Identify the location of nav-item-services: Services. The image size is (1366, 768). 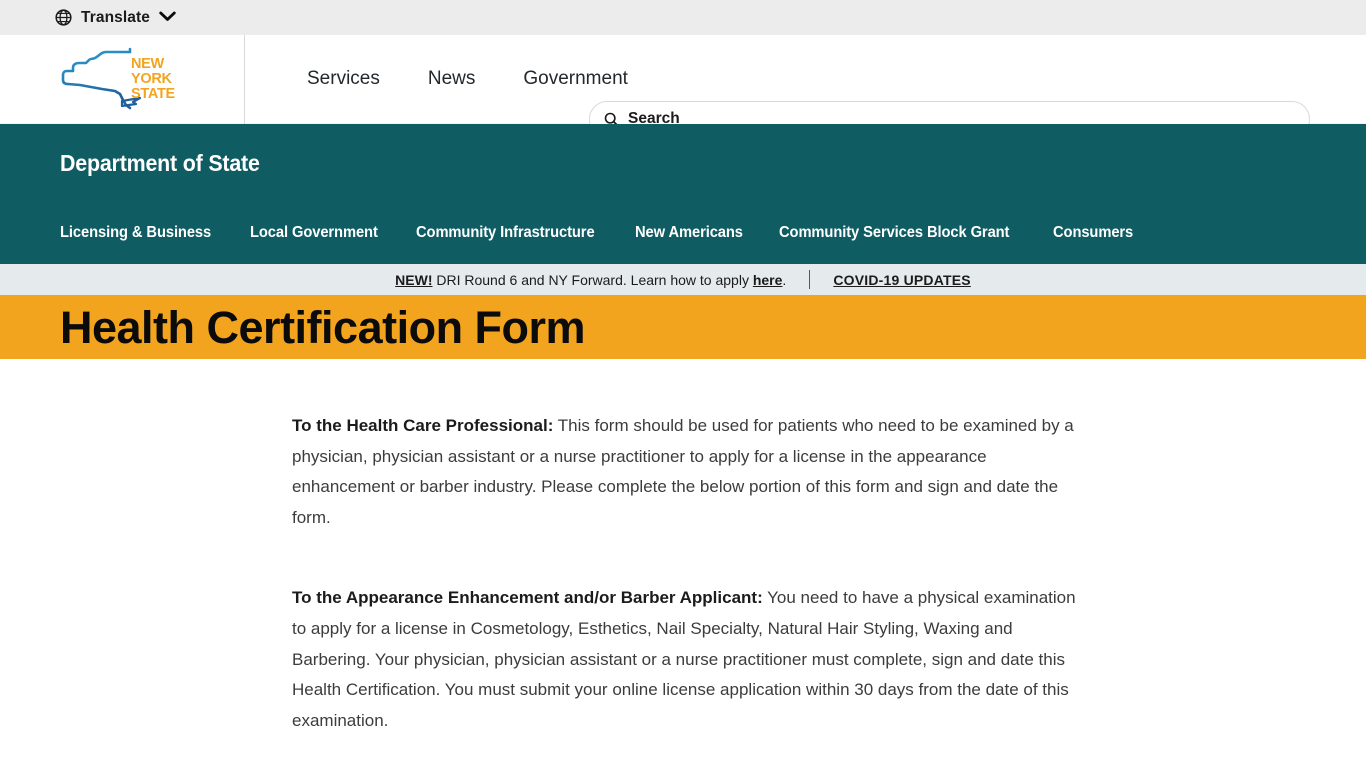
(343, 79).